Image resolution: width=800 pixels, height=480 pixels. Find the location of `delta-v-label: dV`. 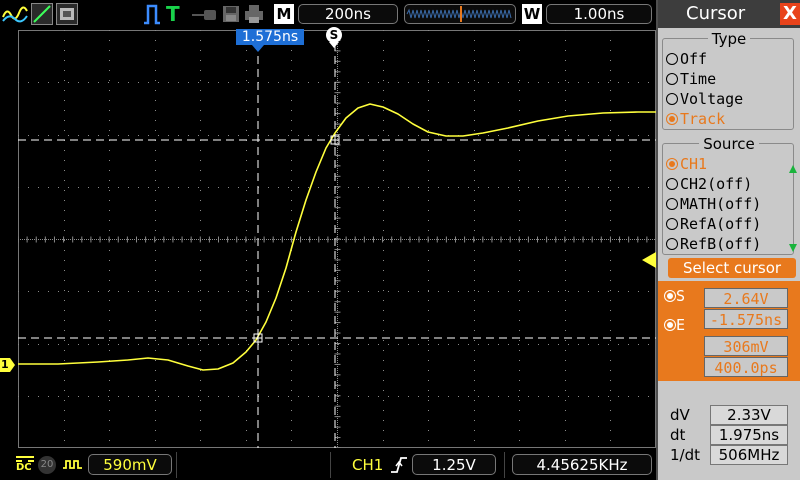

delta-v-label: dV is located at coordinates (680, 415).